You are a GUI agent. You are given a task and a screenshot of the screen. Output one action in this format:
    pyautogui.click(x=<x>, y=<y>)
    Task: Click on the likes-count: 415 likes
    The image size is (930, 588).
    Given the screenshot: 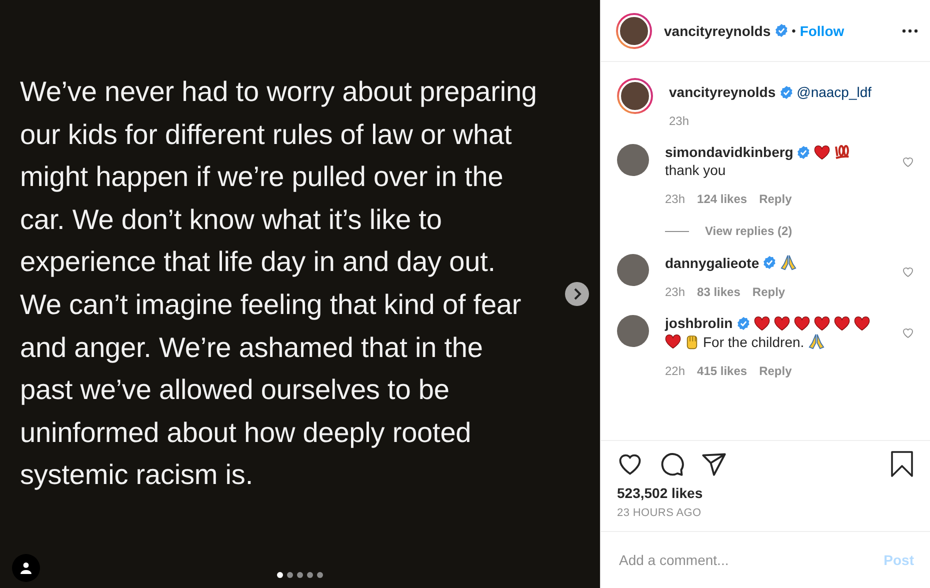 What is the action you would take?
    pyautogui.click(x=722, y=371)
    